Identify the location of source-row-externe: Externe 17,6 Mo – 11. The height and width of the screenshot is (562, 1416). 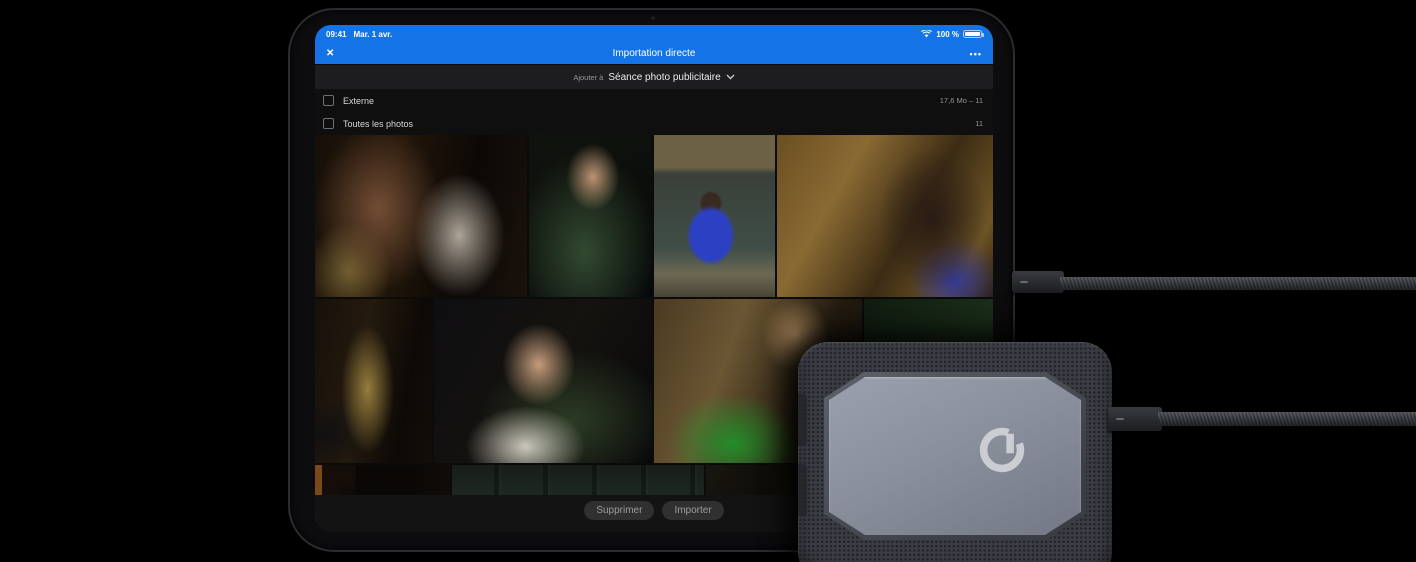
(654, 100).